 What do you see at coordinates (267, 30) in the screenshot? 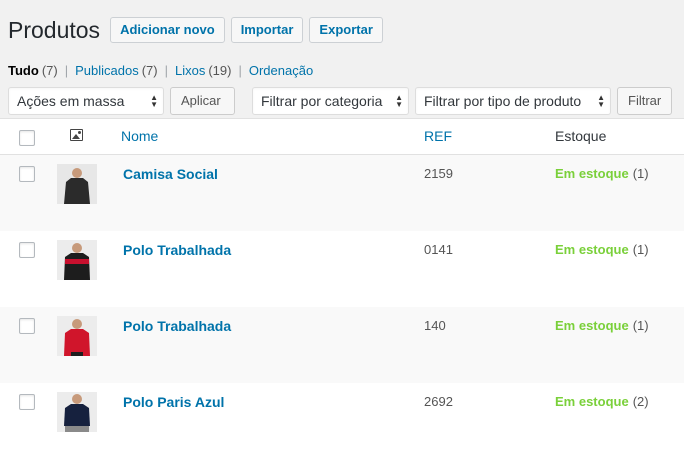
I see `import-button: Importar` at bounding box center [267, 30].